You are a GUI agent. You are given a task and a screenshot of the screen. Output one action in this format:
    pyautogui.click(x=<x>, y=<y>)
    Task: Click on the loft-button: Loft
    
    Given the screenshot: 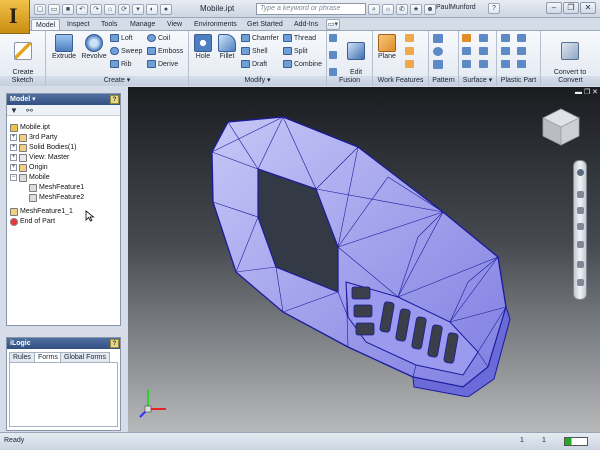 What is the action you would take?
    pyautogui.click(x=121, y=38)
    